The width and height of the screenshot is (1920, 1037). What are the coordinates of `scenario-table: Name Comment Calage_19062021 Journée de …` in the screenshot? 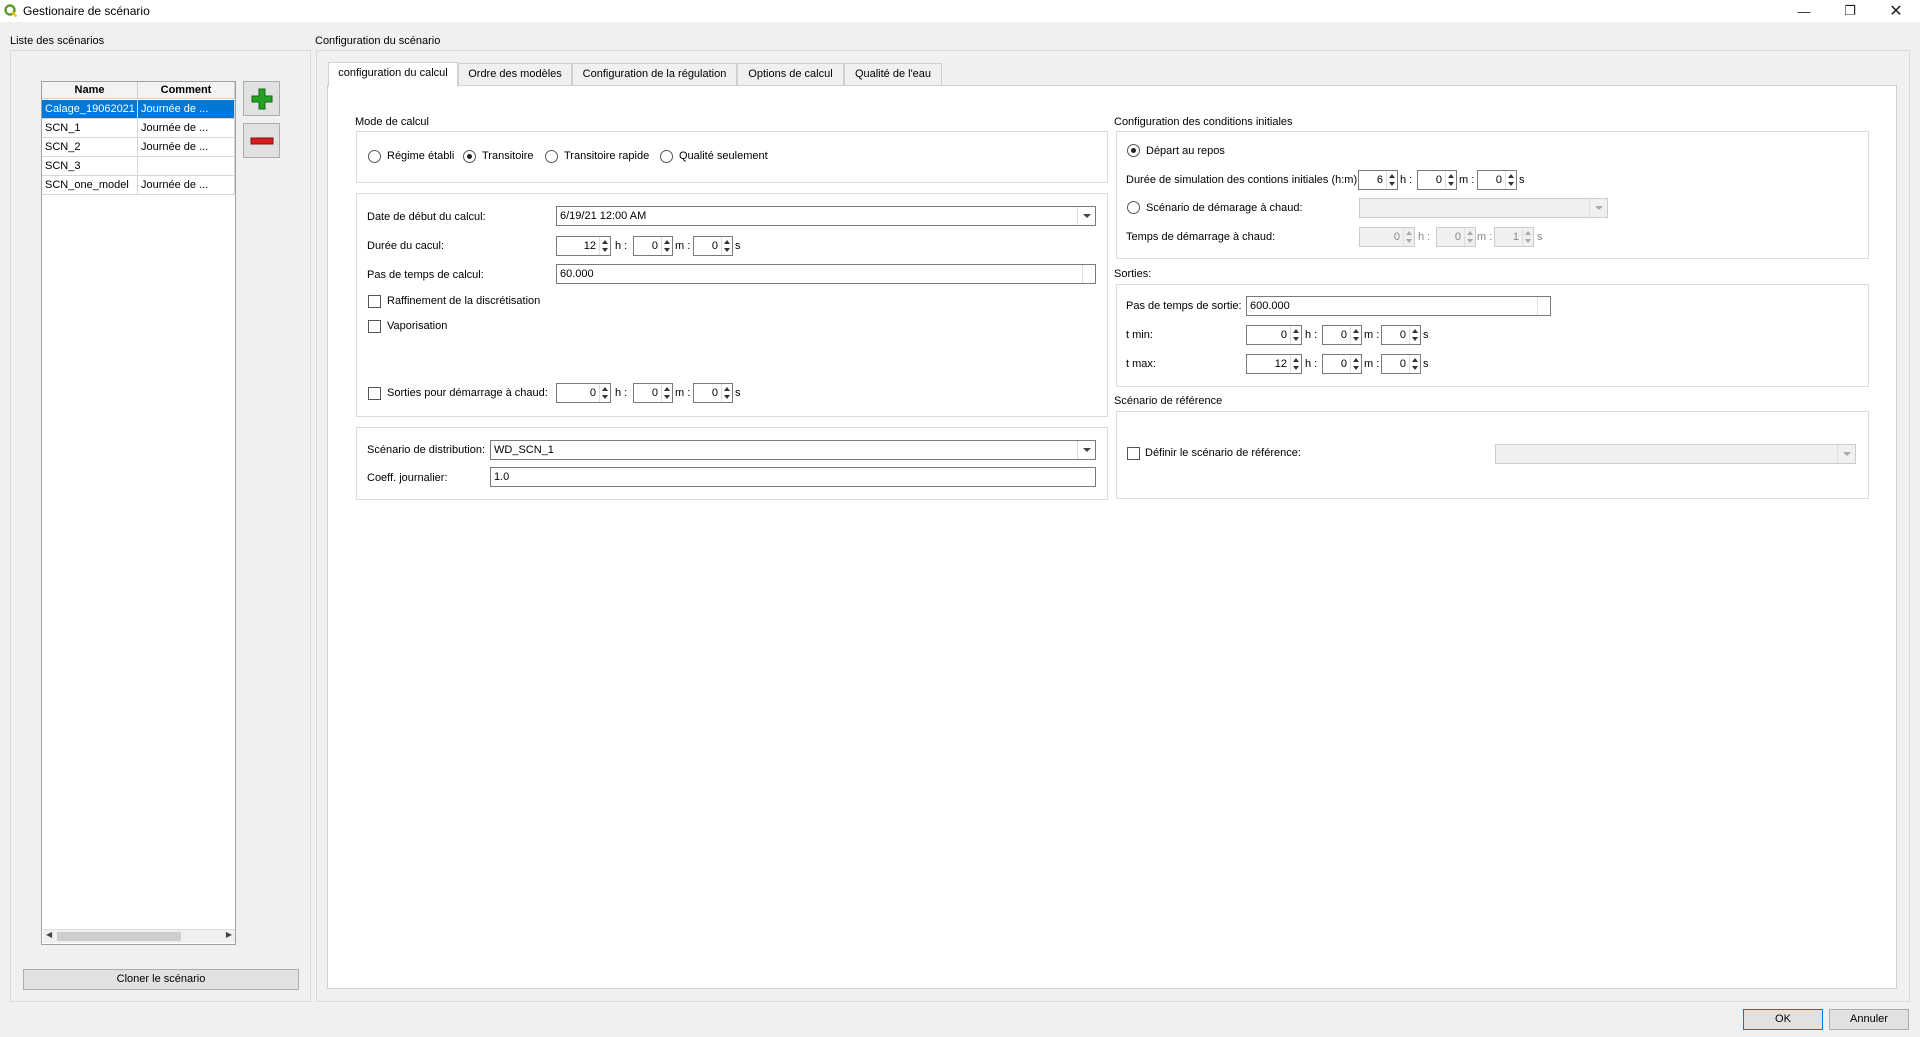 It's located at (138, 513).